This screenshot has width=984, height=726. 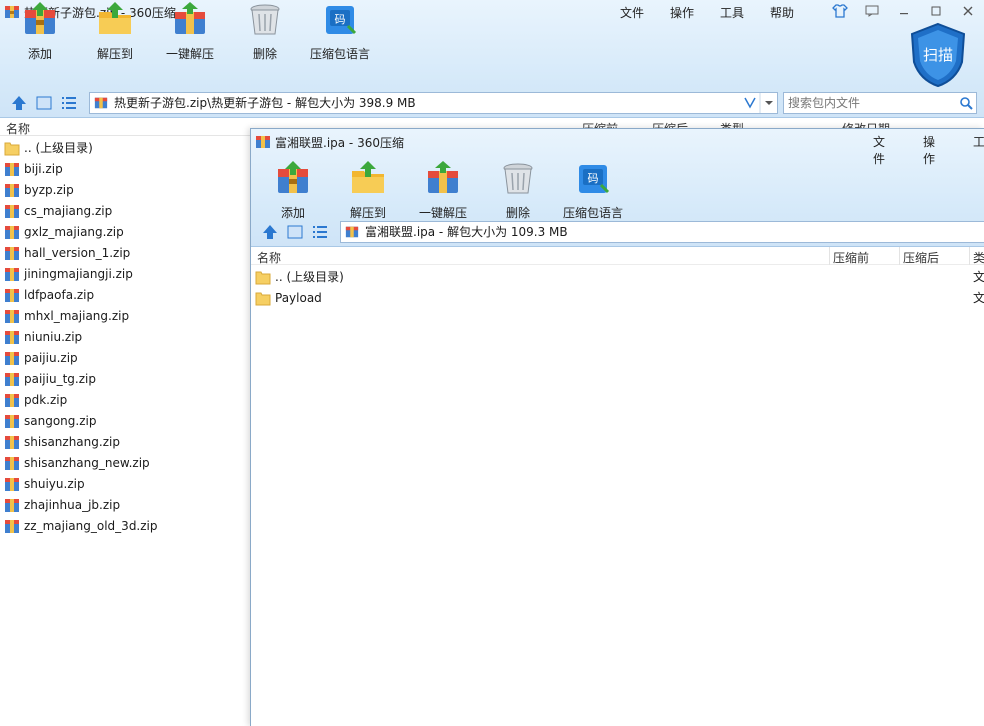 What do you see at coordinates (466, 232) in the screenshot?
I see `inner-path-text: 富湘联盟.ipa - 解包大小为 109.3 MB` at bounding box center [466, 232].